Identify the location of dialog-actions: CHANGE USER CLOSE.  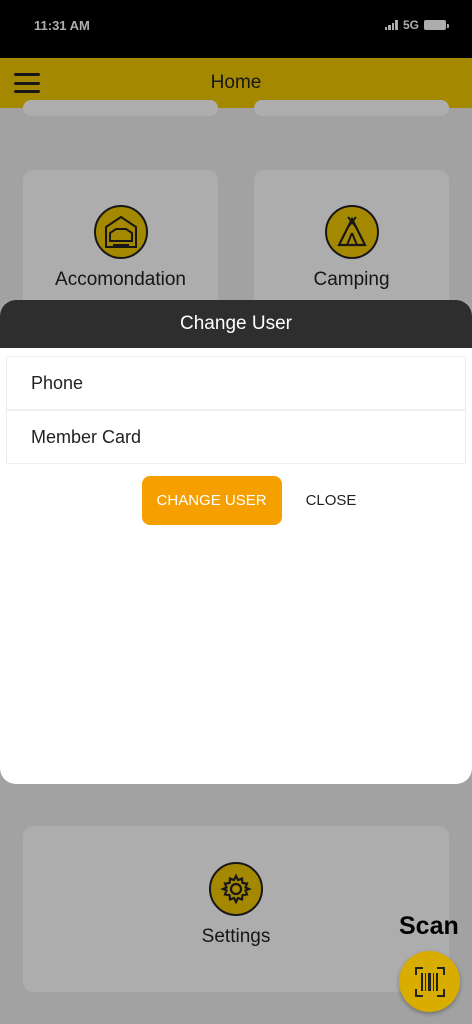
(236, 500).